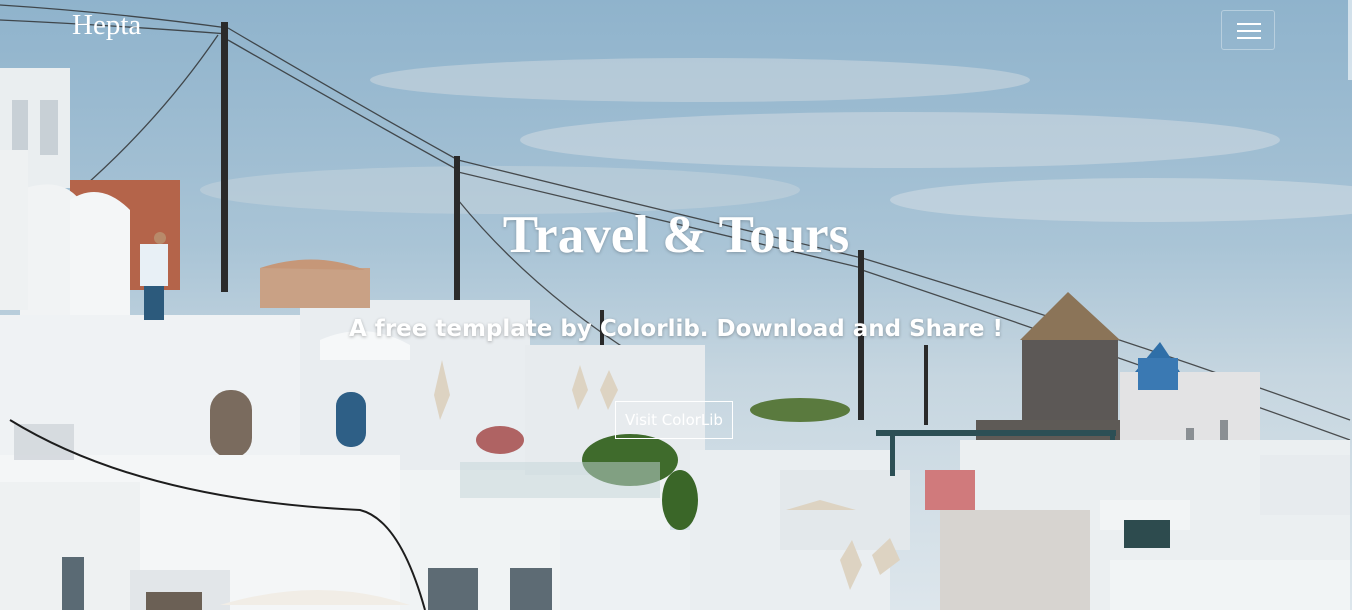 The width and height of the screenshot is (1352, 610). I want to click on hero-title: Travel & Tours, so click(676, 235).